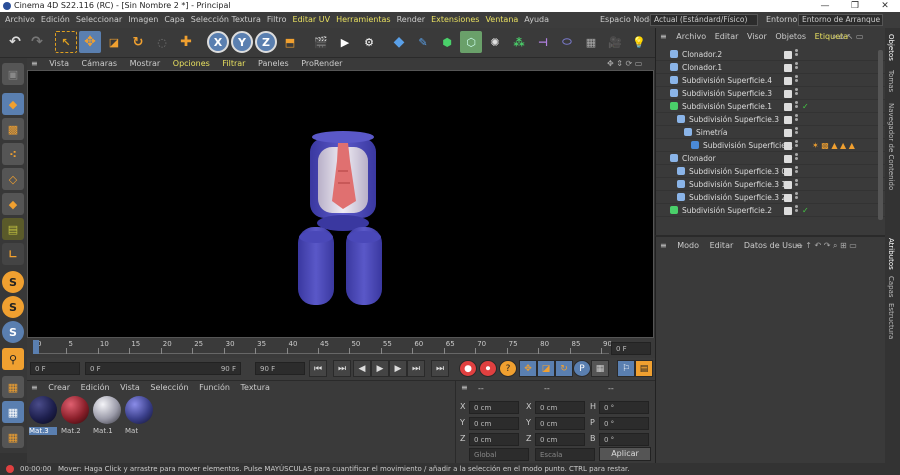 Image resolution: width=900 pixels, height=475 pixels. I want to click on viewport-menu-mostrar: Mostrar, so click(145, 63).